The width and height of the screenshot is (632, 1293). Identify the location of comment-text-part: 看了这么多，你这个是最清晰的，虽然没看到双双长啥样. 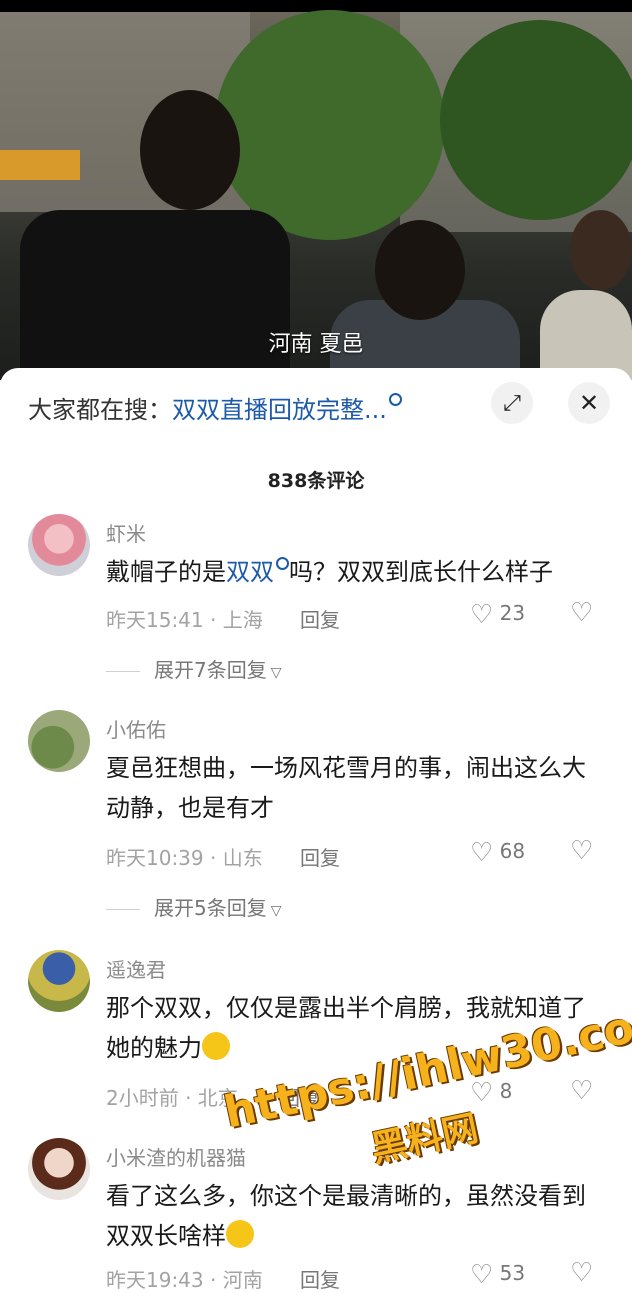
(346, 1216).